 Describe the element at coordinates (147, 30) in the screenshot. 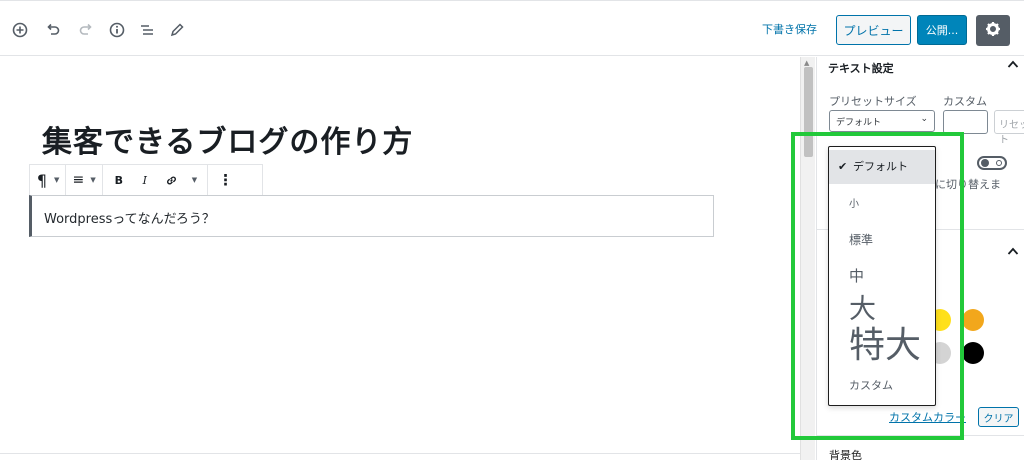

I see `list-icon` at that location.